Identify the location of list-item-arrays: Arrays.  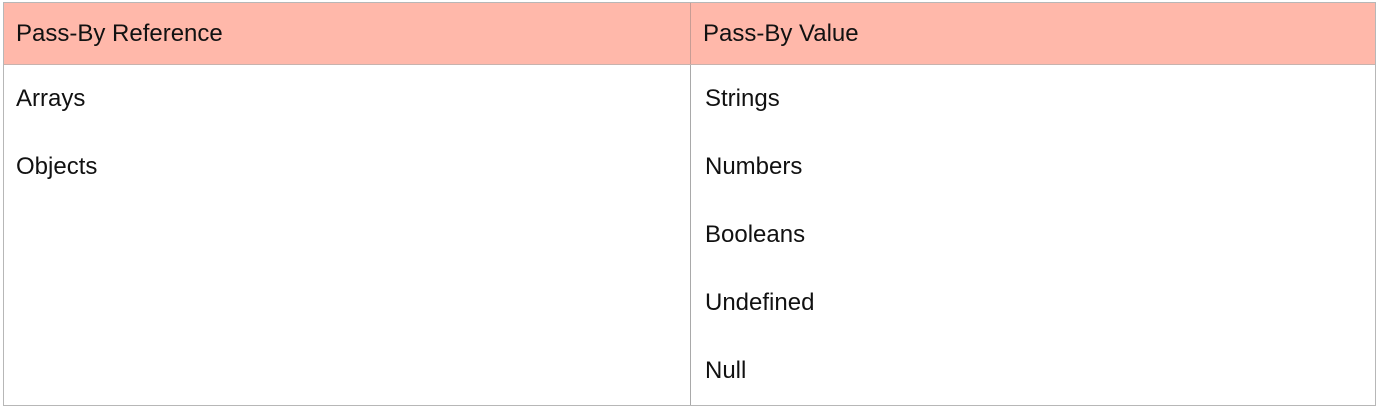
(51, 98).